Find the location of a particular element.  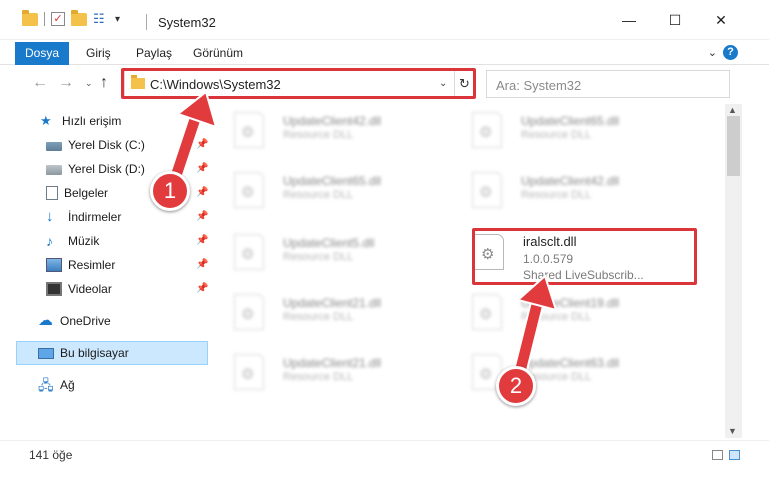

sidebar-item-videos: Videolar is located at coordinates (79, 289).